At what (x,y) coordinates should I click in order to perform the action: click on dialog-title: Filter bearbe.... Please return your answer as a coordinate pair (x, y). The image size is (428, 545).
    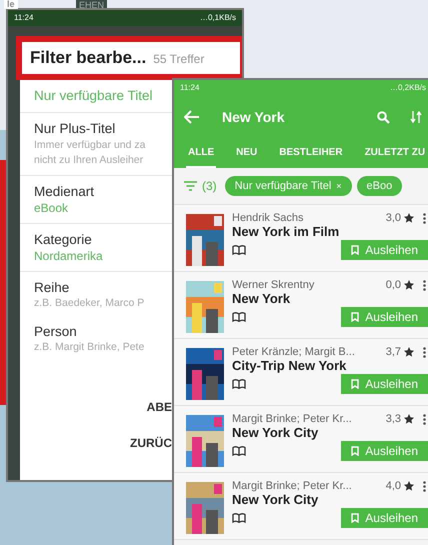
    Looking at the image, I should click on (88, 58).